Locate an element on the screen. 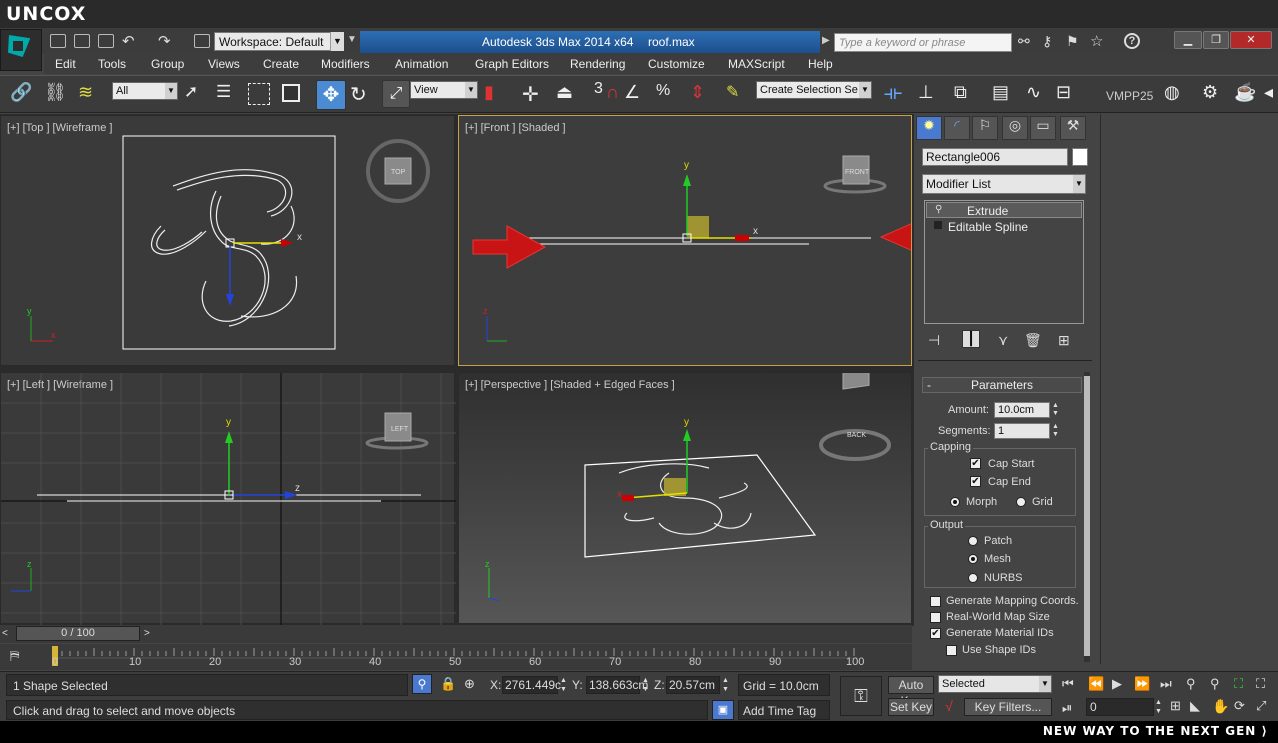 The image size is (1278, 743). go-to-end-icon: ⏭ is located at coordinates (1166, 684).